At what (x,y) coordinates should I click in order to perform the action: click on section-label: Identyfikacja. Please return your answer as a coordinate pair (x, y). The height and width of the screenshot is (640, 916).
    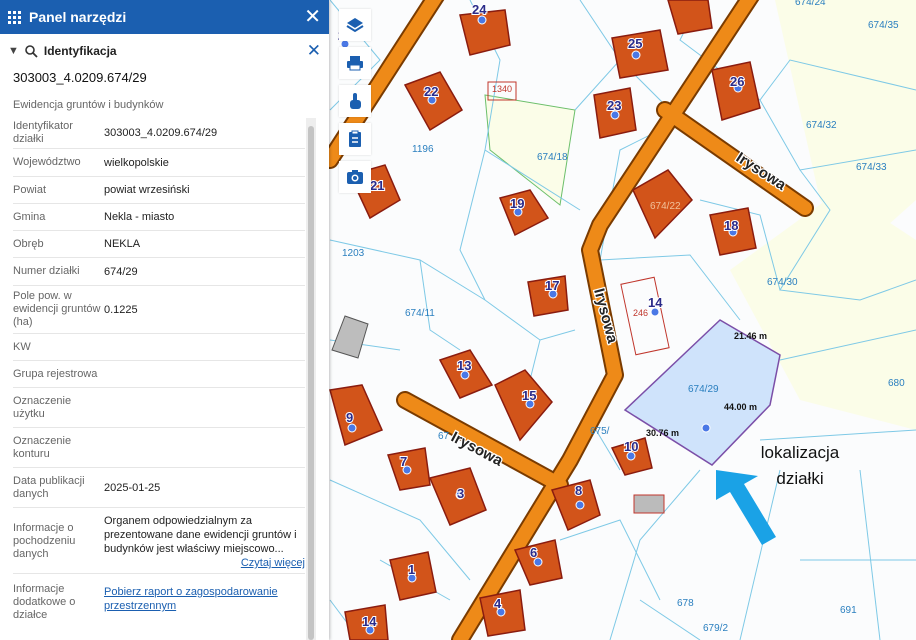
    Looking at the image, I should click on (80, 51).